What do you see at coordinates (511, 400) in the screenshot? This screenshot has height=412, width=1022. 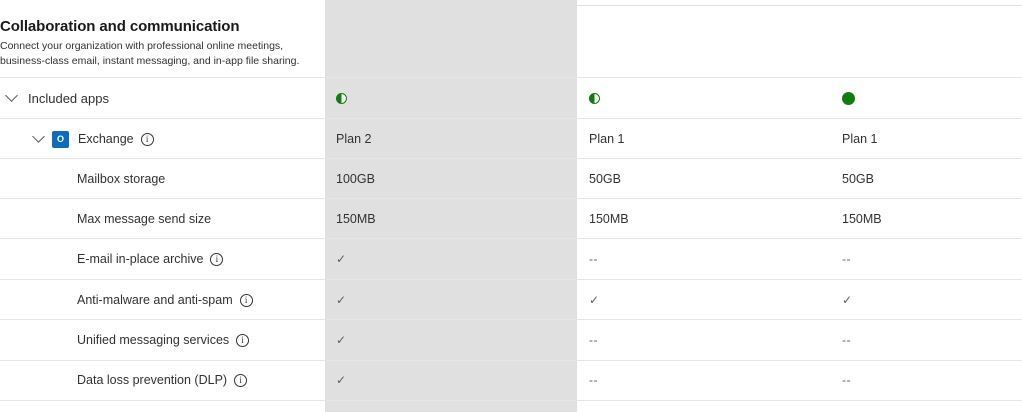 I see `row-divider` at bounding box center [511, 400].